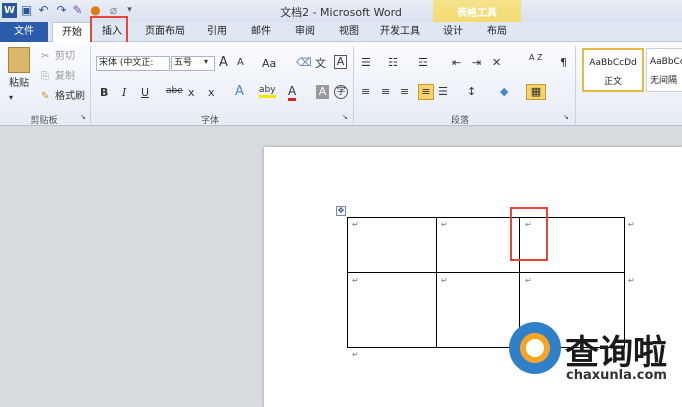 The width and height of the screenshot is (682, 407). I want to click on font-size-dropdown-icon: ▾, so click(206, 61).